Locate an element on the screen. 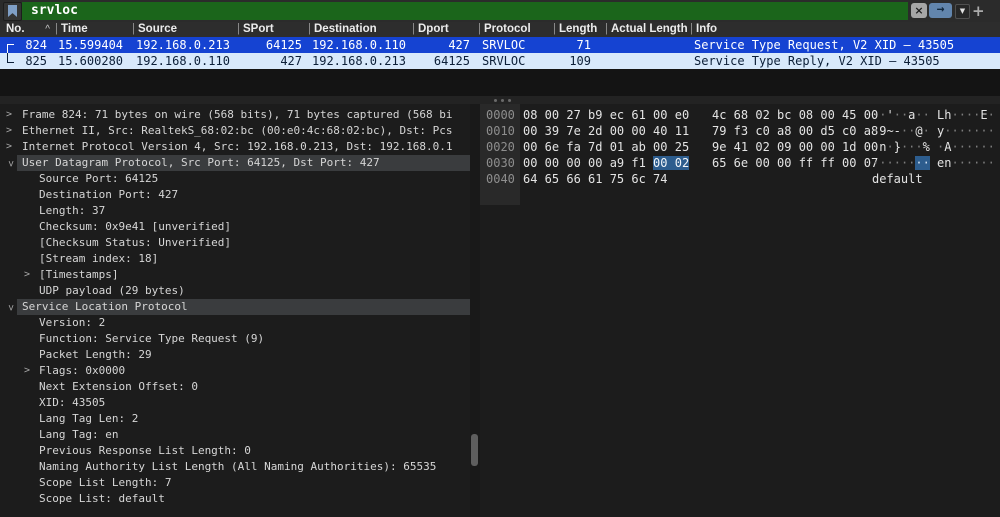 This screenshot has width=1000, height=517. detail-row: Checksum: 0x9e41 [unverified] is located at coordinates (235, 227).